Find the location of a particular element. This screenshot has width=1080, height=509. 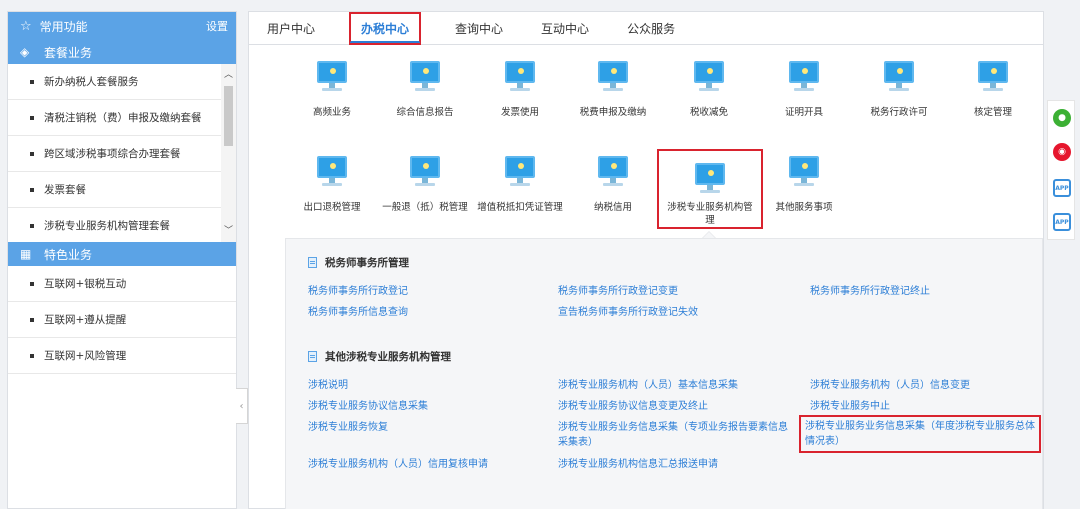

section-title-text: 税务师事务所管理 is located at coordinates (367, 263).